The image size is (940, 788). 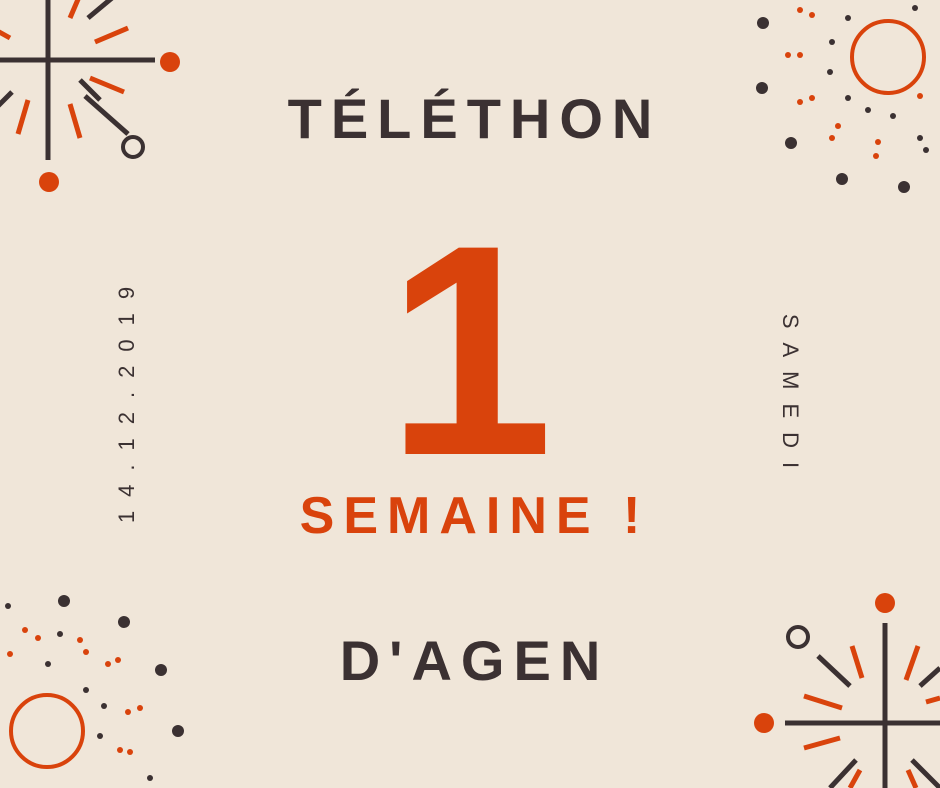 What do you see at coordinates (474, 516) in the screenshot?
I see `countdown-unit: SEMAINE !` at bounding box center [474, 516].